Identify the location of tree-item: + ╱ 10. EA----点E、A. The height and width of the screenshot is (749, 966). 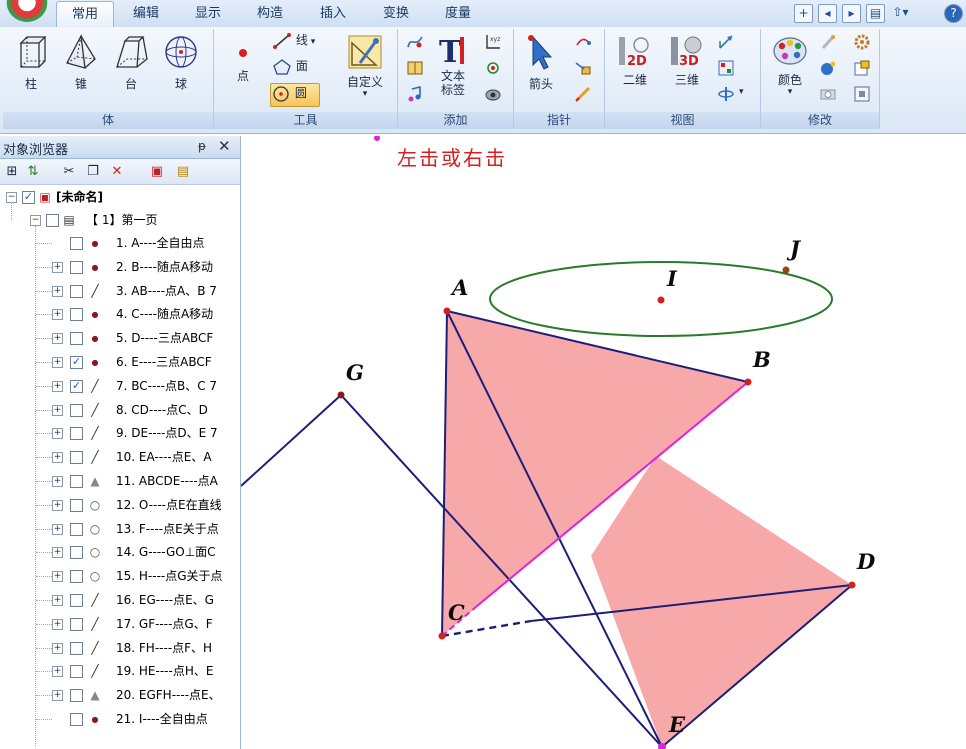
(120, 457).